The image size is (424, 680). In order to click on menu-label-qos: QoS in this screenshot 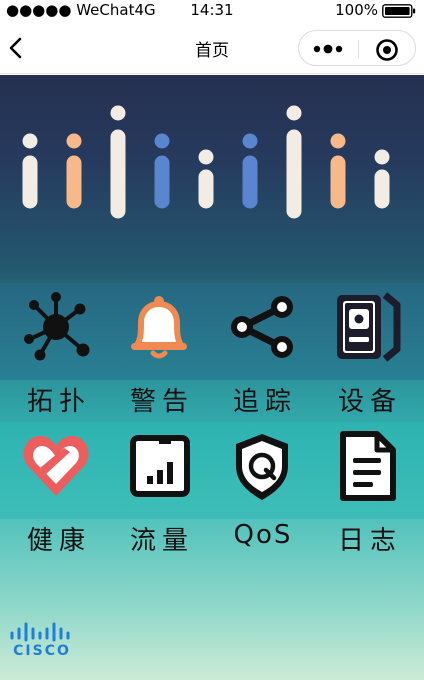, I will do `click(263, 535)`.